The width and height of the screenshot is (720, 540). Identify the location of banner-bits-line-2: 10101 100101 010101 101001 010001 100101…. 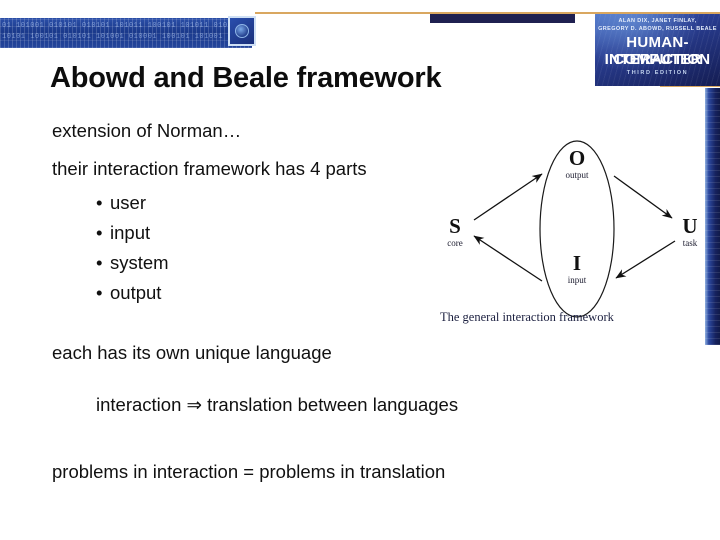
(127, 37).